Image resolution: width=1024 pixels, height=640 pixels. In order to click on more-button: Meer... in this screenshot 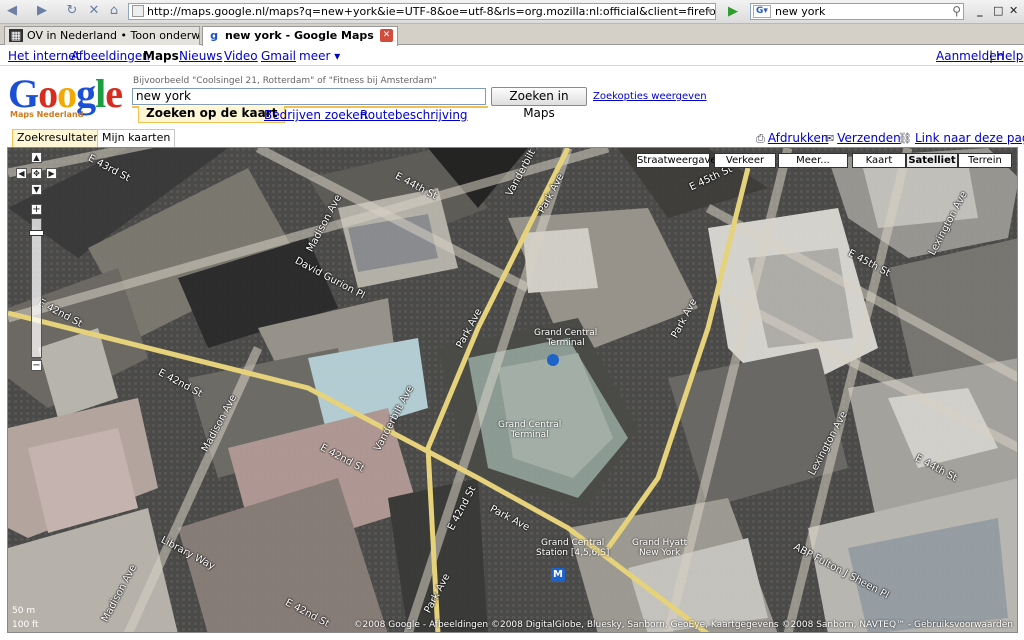, I will do `click(813, 160)`.